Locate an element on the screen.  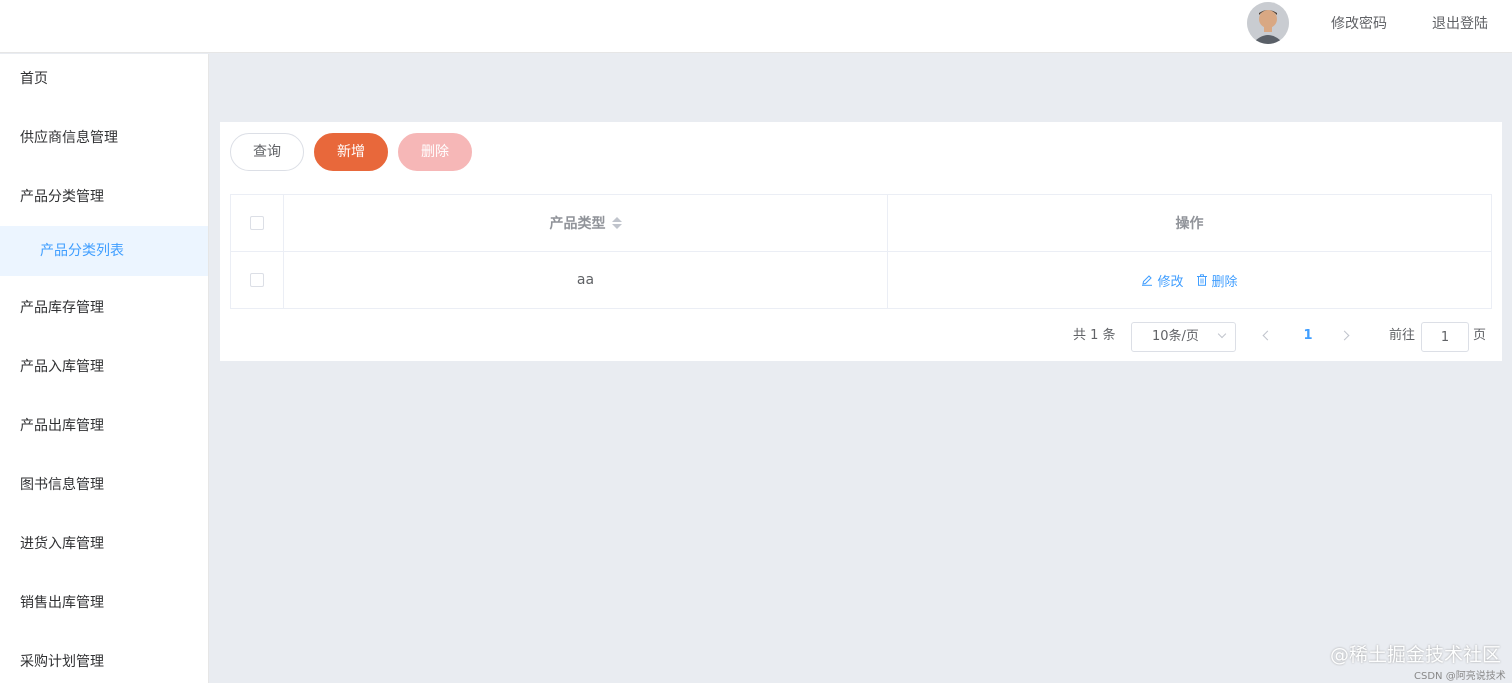
sort-icon is located at coordinates (616, 223).